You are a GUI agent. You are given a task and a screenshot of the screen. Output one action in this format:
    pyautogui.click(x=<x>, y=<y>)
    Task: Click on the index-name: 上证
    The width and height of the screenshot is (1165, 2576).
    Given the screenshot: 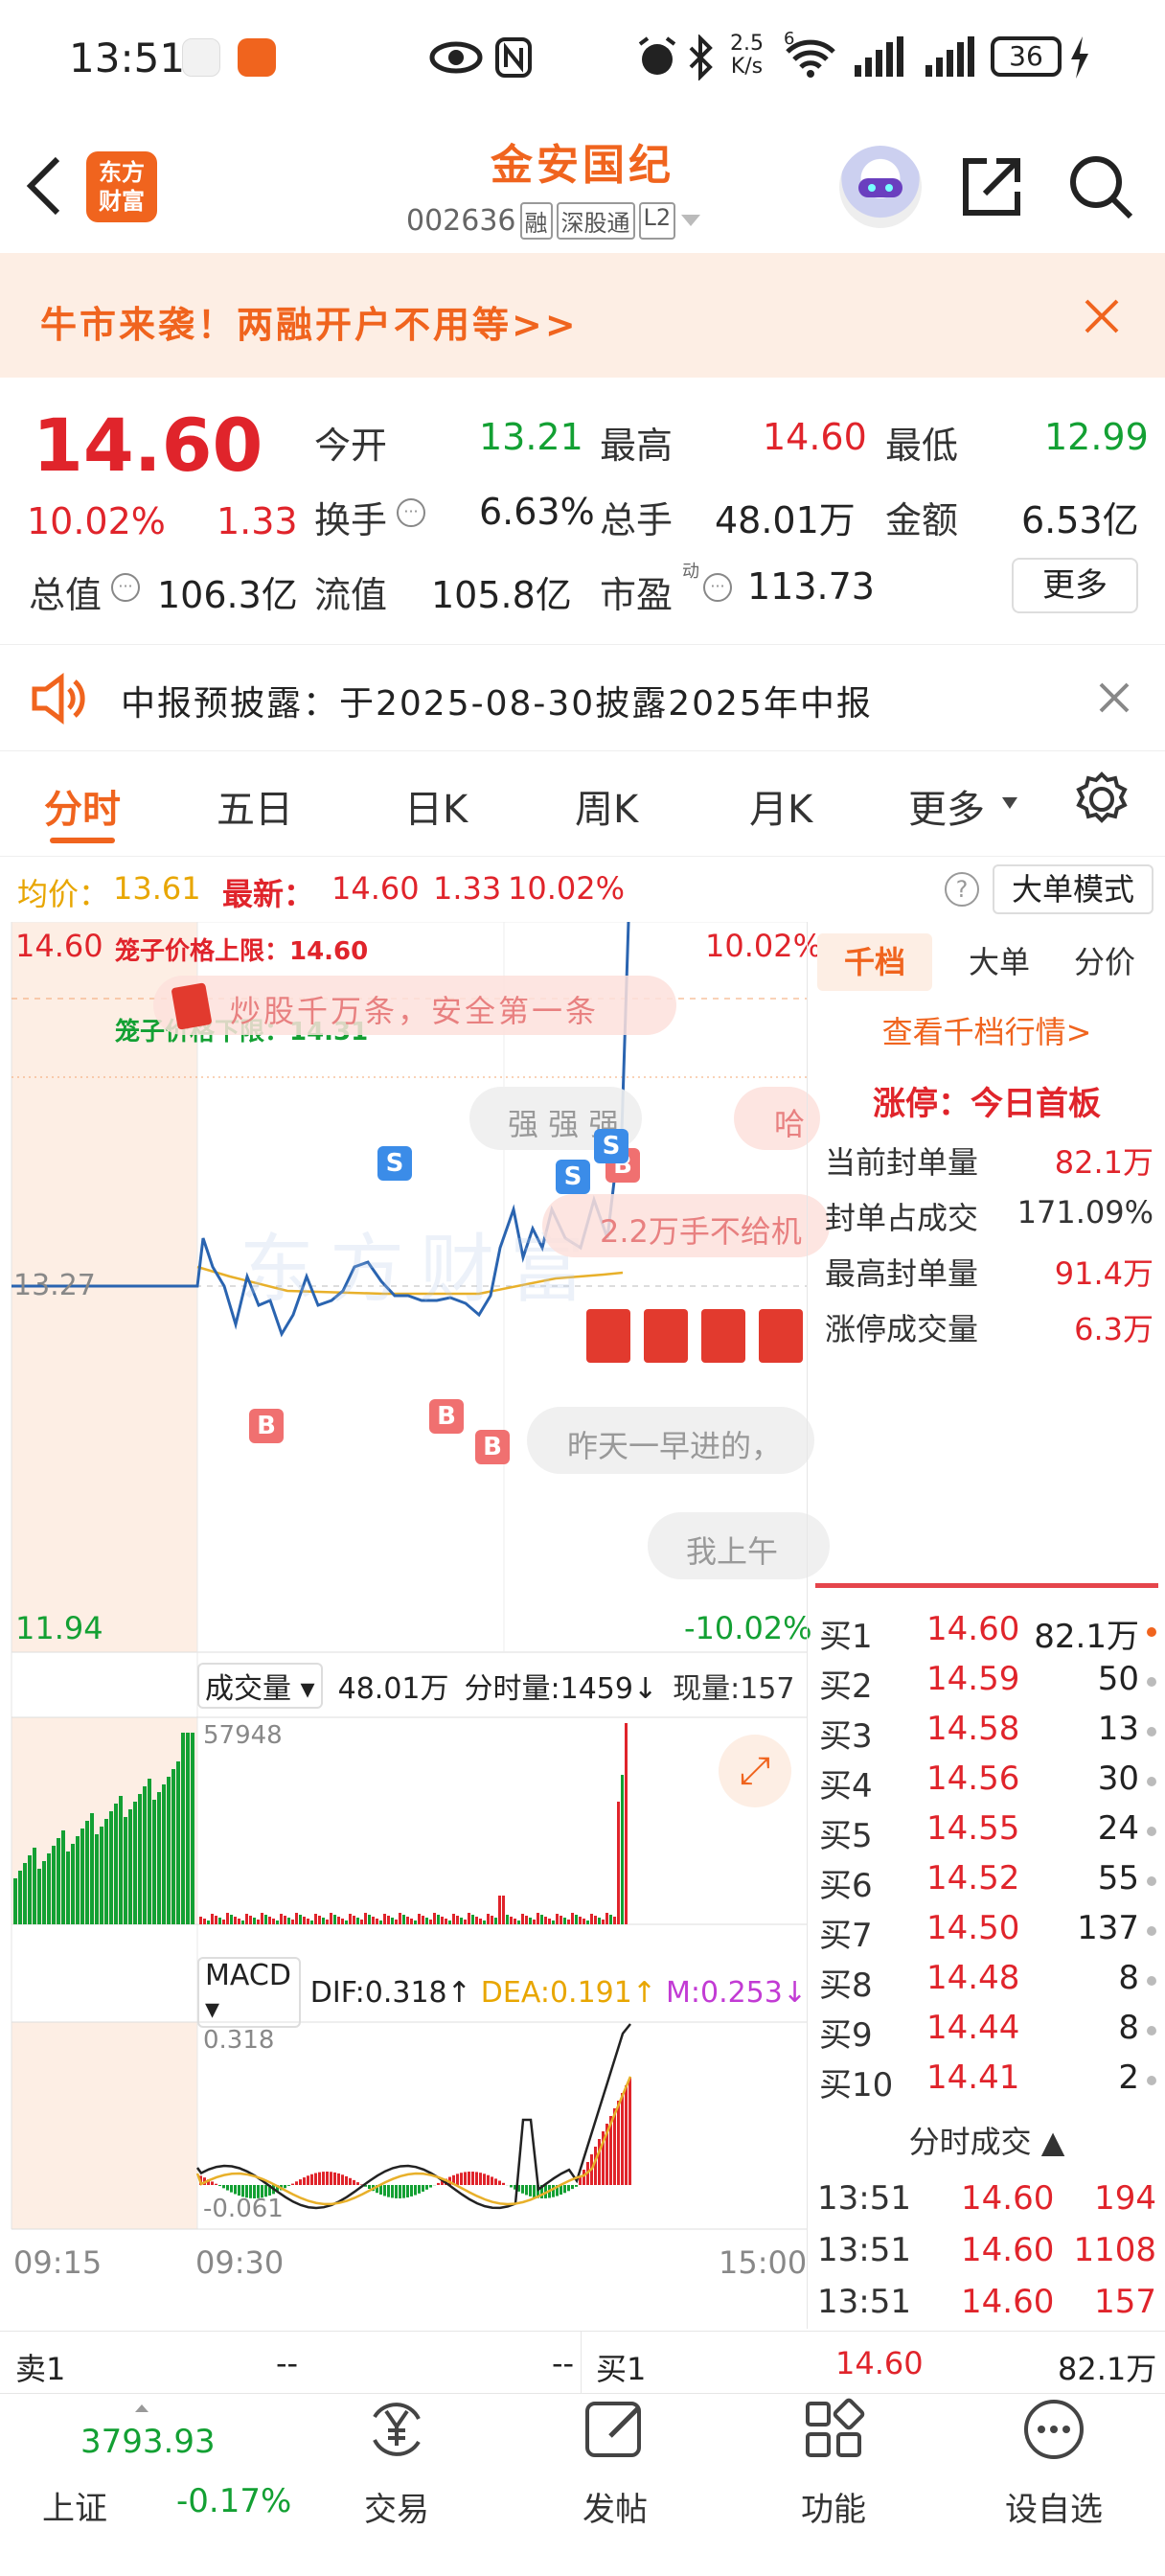 What is the action you would take?
    pyautogui.click(x=75, y=2505)
    